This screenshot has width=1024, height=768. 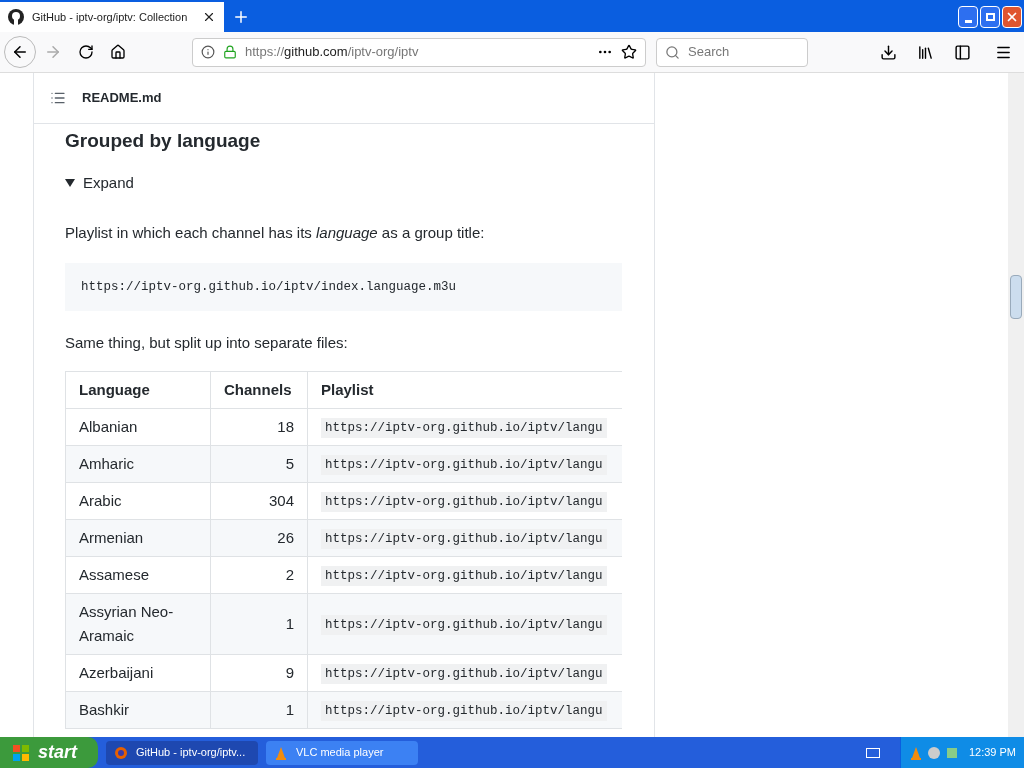 I want to click on bookmark-star-icon, so click(x=629, y=52).